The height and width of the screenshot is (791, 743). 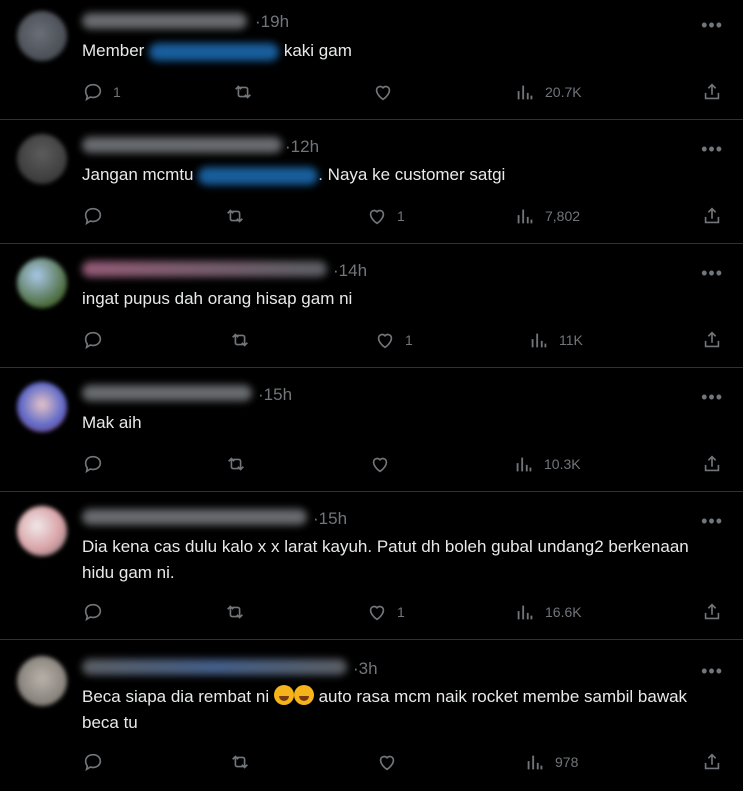 I want to click on views-button: 20.7K, so click(x=548, y=92).